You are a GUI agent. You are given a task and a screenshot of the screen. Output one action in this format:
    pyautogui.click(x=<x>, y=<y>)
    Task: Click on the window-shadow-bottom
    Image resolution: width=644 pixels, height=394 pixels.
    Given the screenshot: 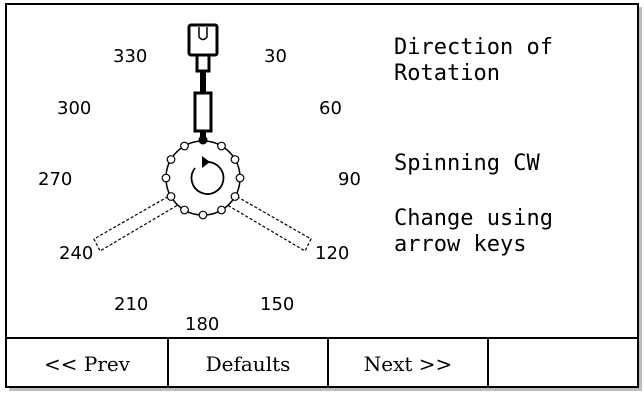 What is the action you would take?
    pyautogui.click(x=325, y=389)
    